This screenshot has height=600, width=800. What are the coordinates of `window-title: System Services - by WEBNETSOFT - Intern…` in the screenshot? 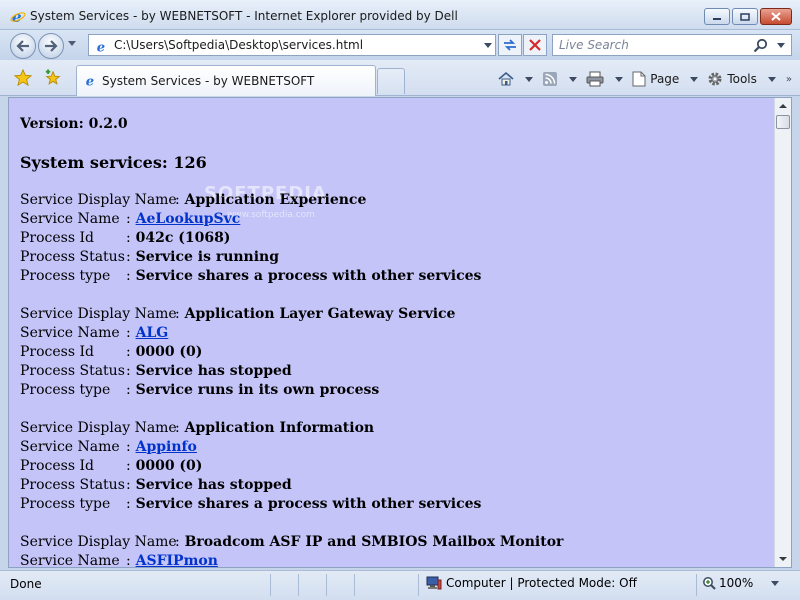 It's located at (244, 16).